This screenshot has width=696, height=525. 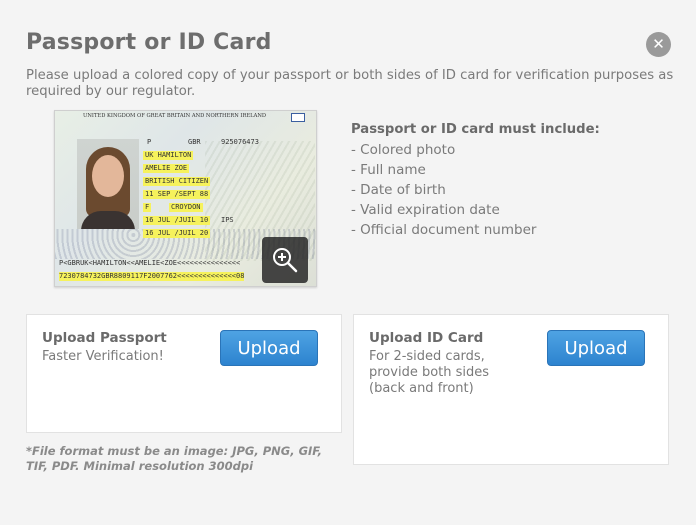 I want to click on passport-type: P, so click(x=149, y=142).